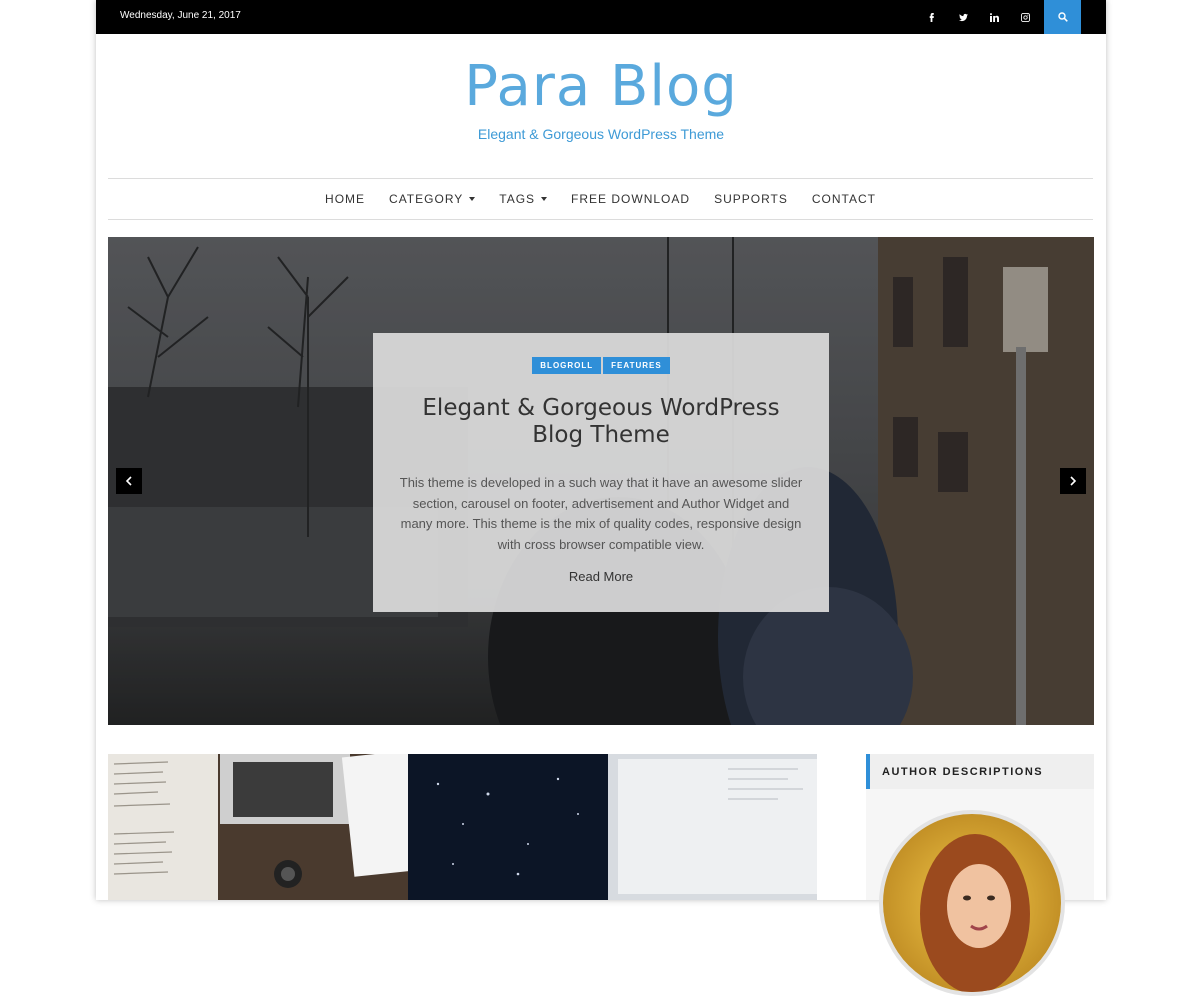 This screenshot has width=1200, height=996. I want to click on current-date: Wednesday, June 21, 2017, so click(180, 15).